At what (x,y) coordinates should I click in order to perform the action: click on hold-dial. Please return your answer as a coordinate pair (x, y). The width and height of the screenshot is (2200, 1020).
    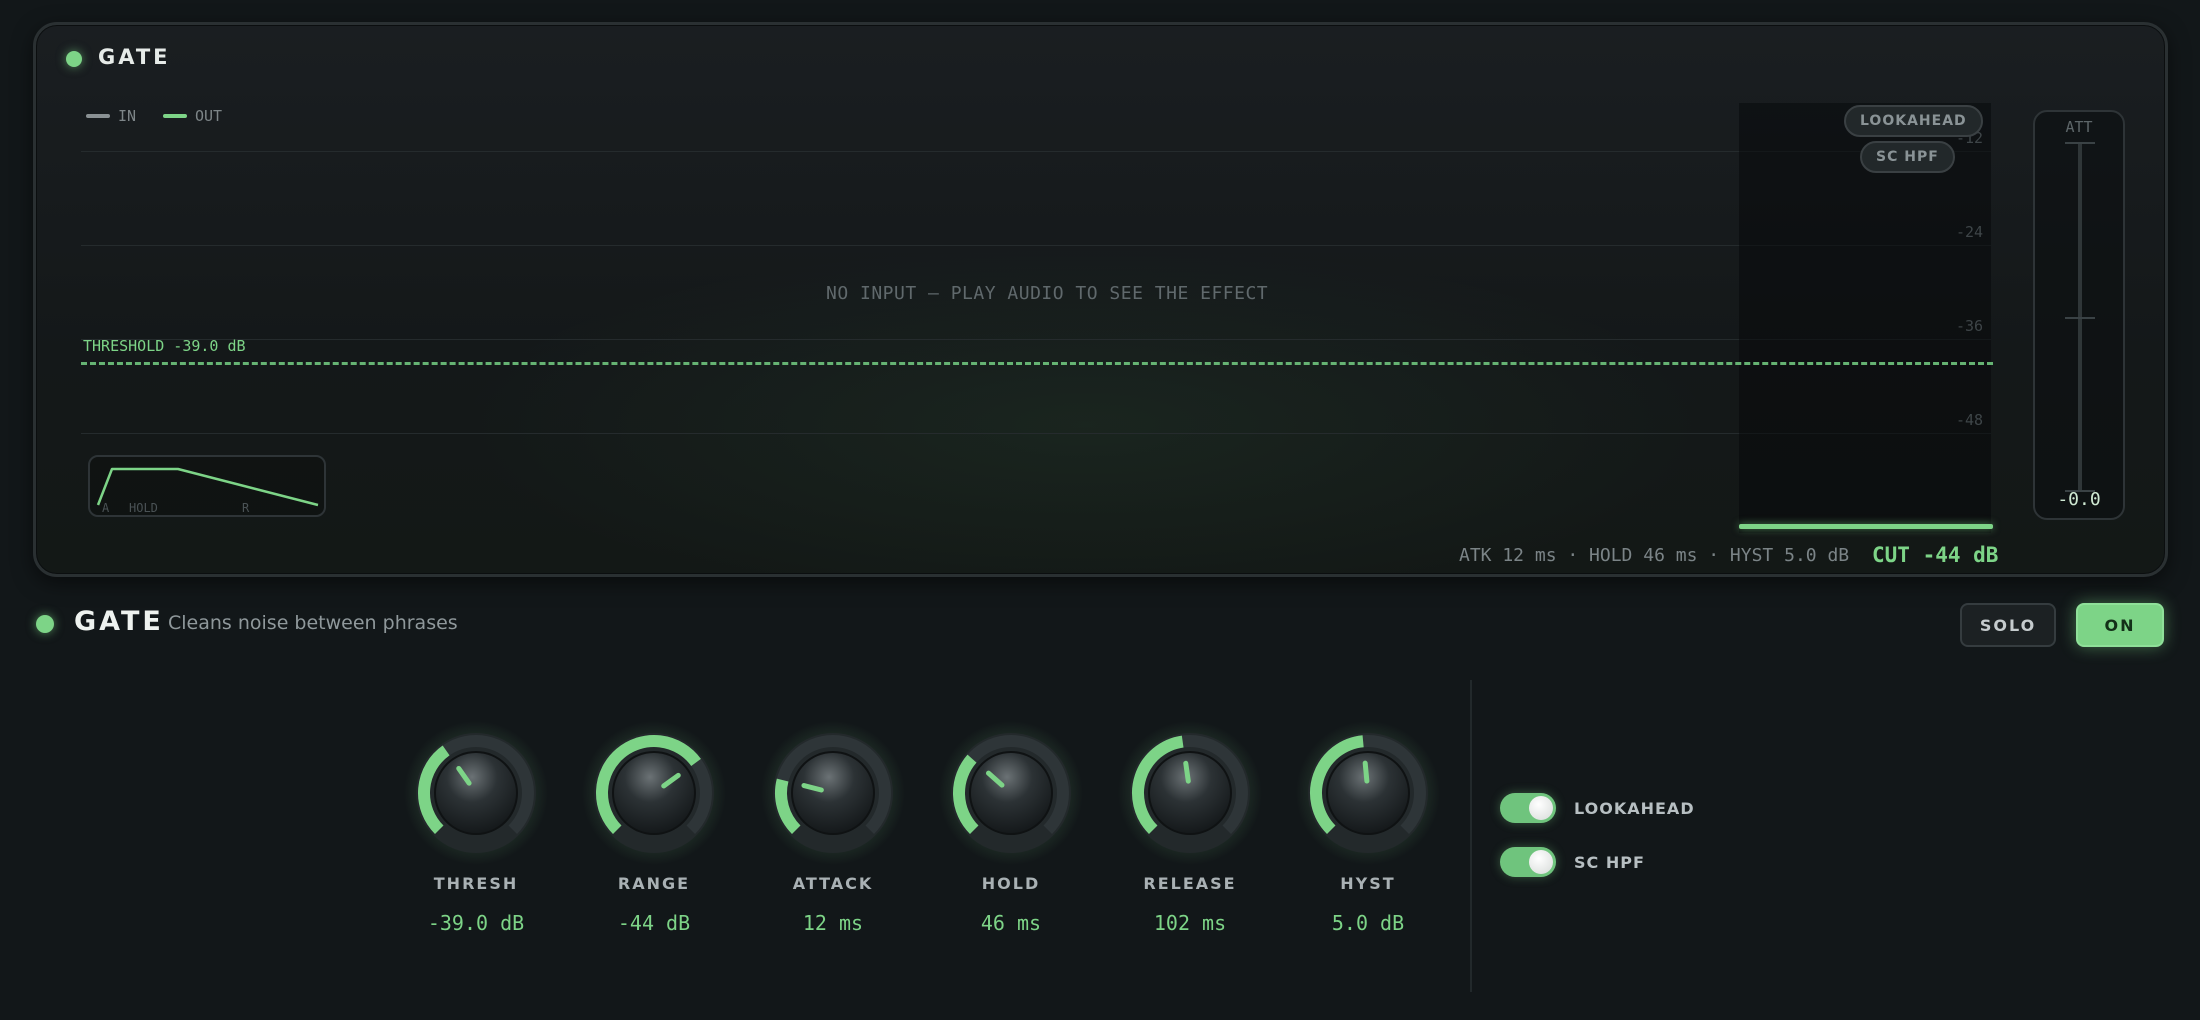
    Looking at the image, I should click on (1011, 793).